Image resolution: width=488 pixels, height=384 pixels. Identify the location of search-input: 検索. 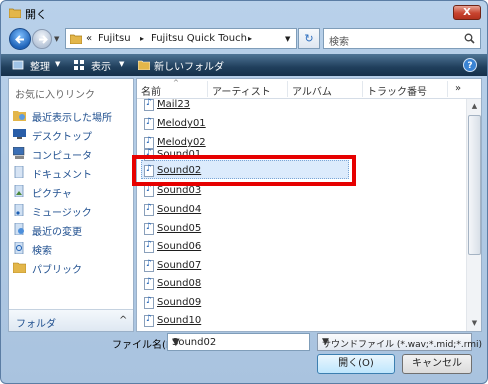
(402, 38).